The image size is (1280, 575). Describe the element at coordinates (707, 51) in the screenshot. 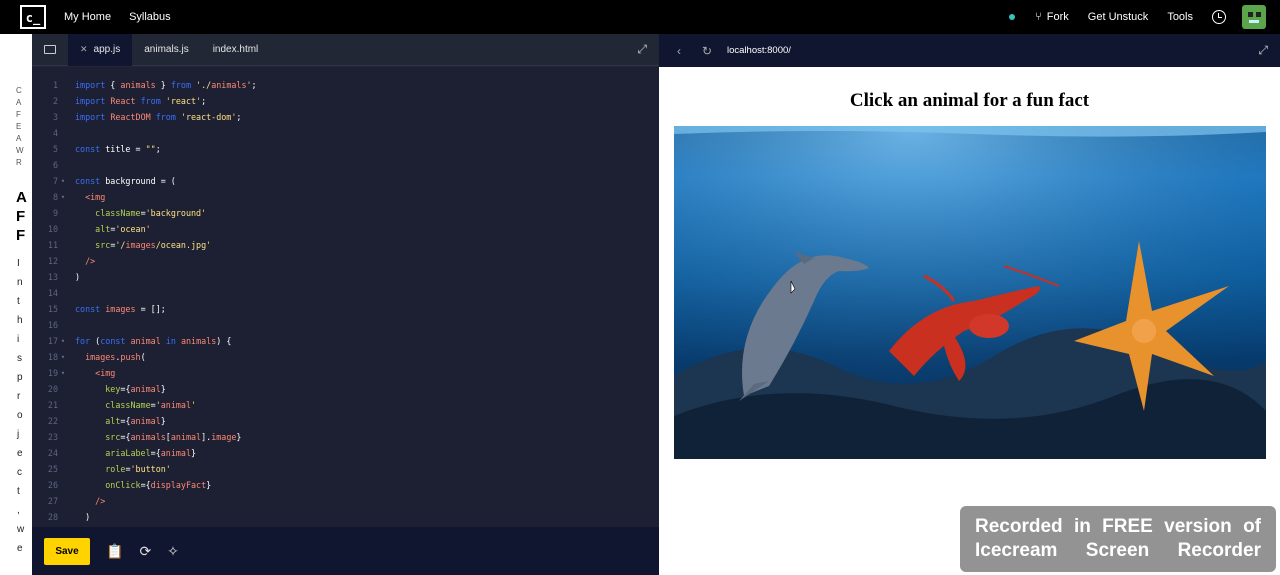

I see `refresh-icon: ↻` at that location.